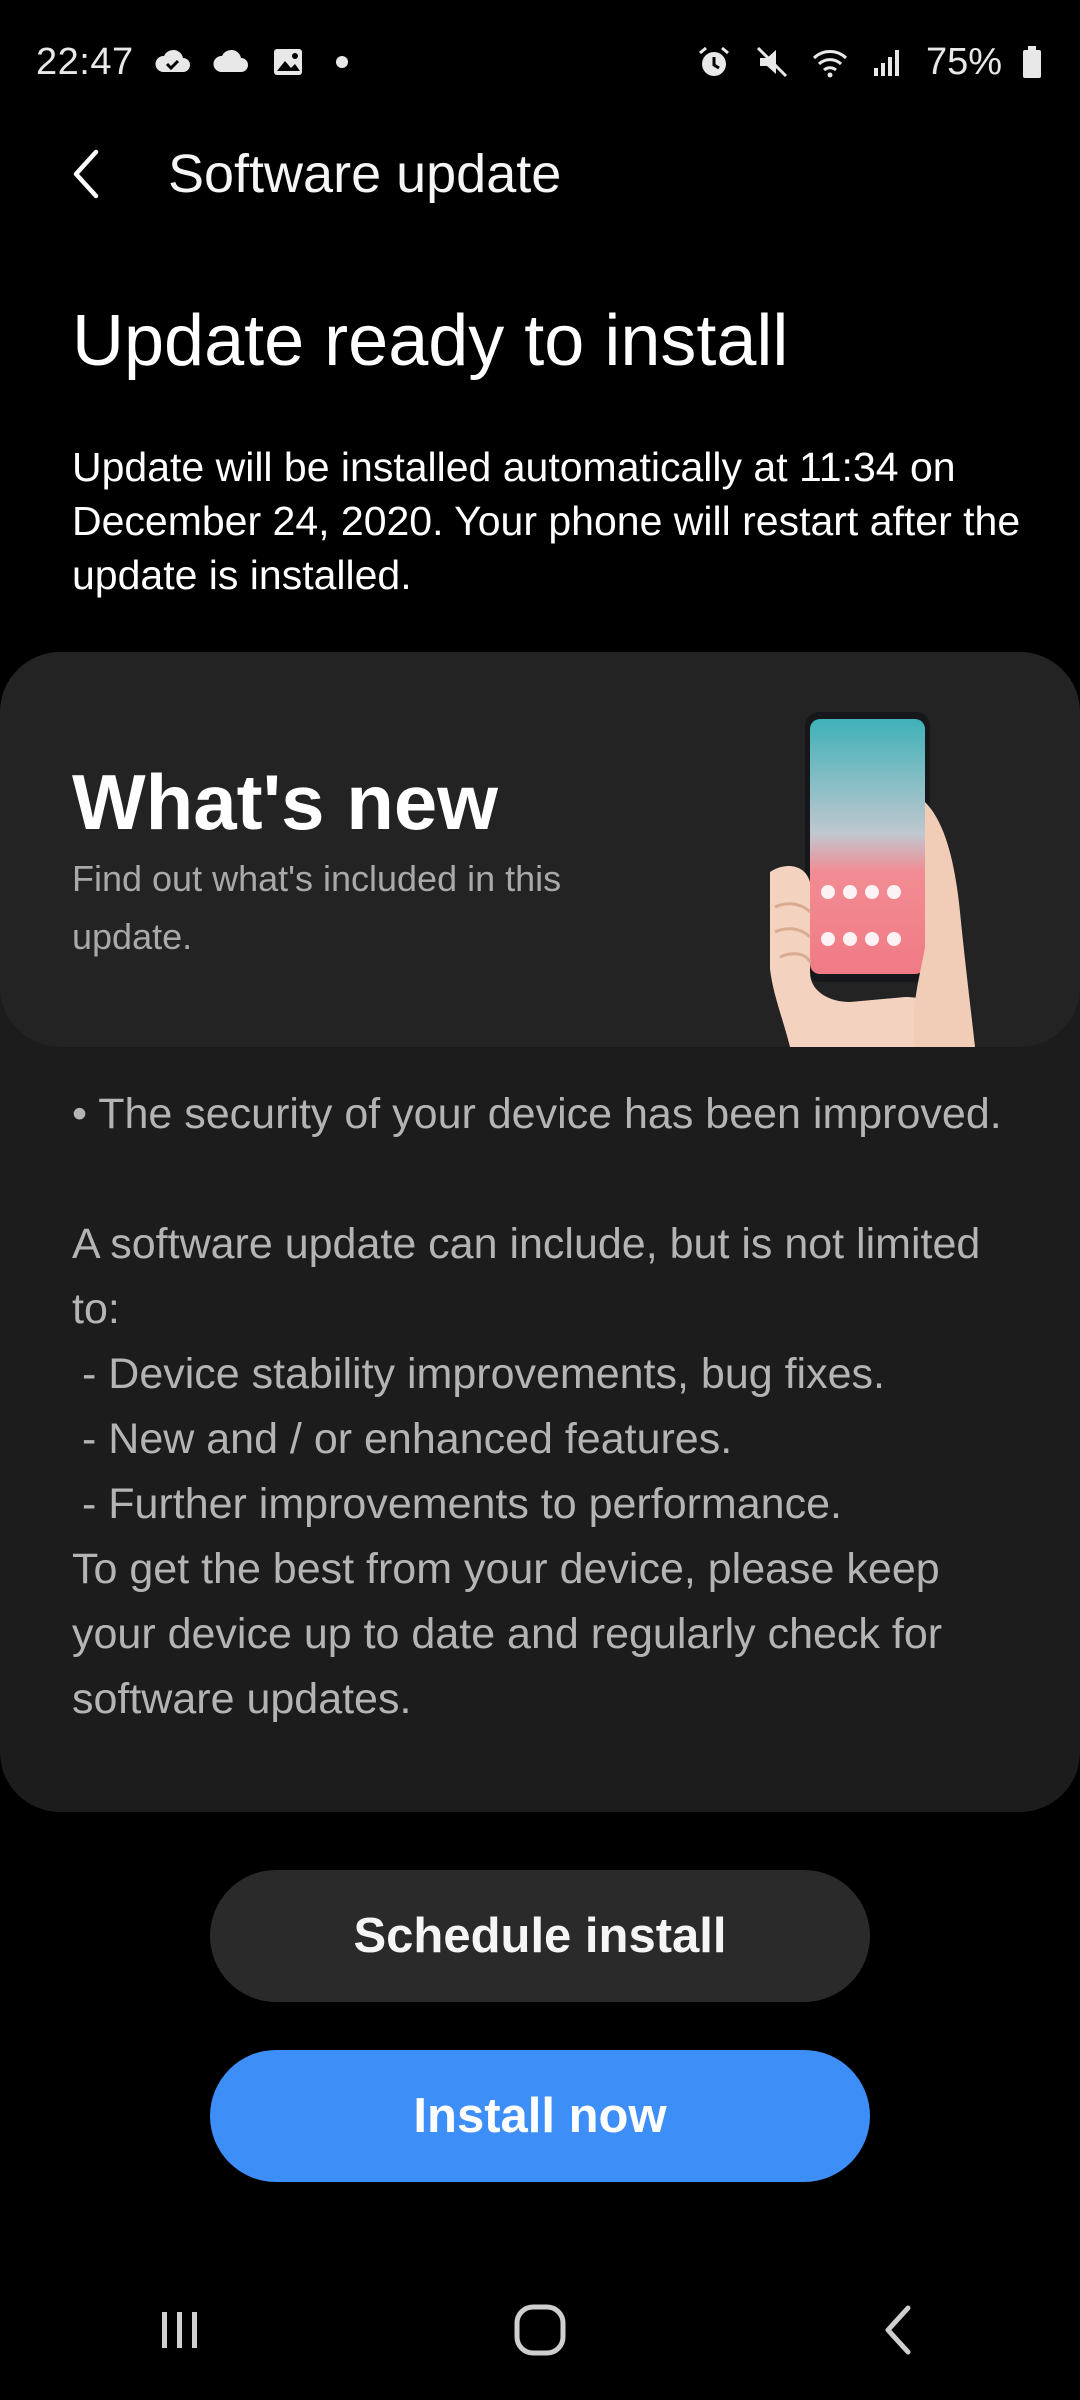 The image size is (1080, 2400). Describe the element at coordinates (317, 907) in the screenshot. I see `whats-new-subtitle: Find out what's included in this update.` at that location.